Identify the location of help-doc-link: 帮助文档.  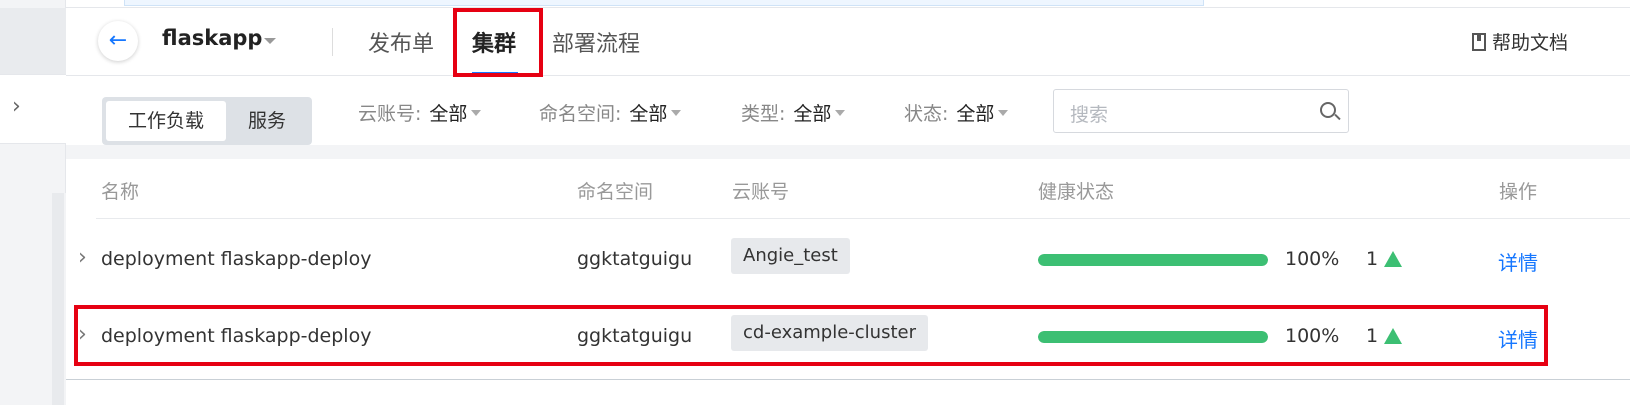
(1520, 41).